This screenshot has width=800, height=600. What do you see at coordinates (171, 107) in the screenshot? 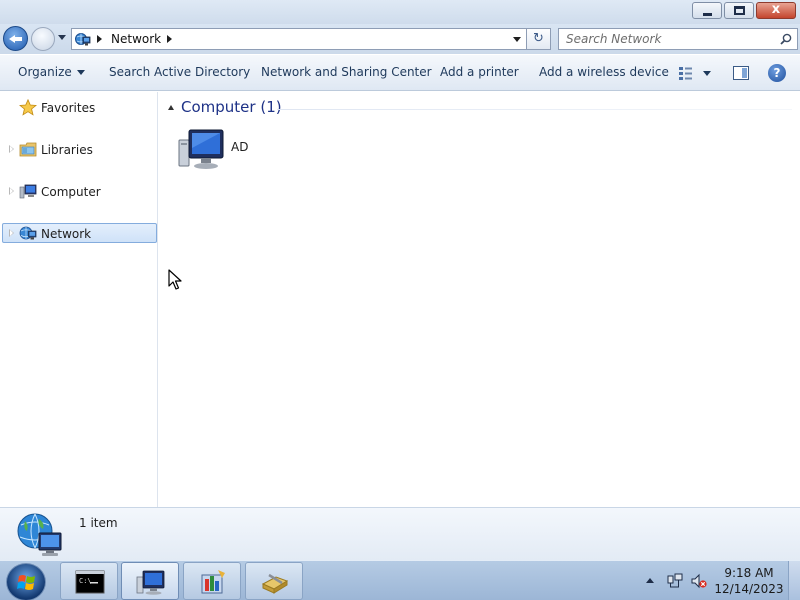
I see `collapse-arrow-icon` at bounding box center [171, 107].